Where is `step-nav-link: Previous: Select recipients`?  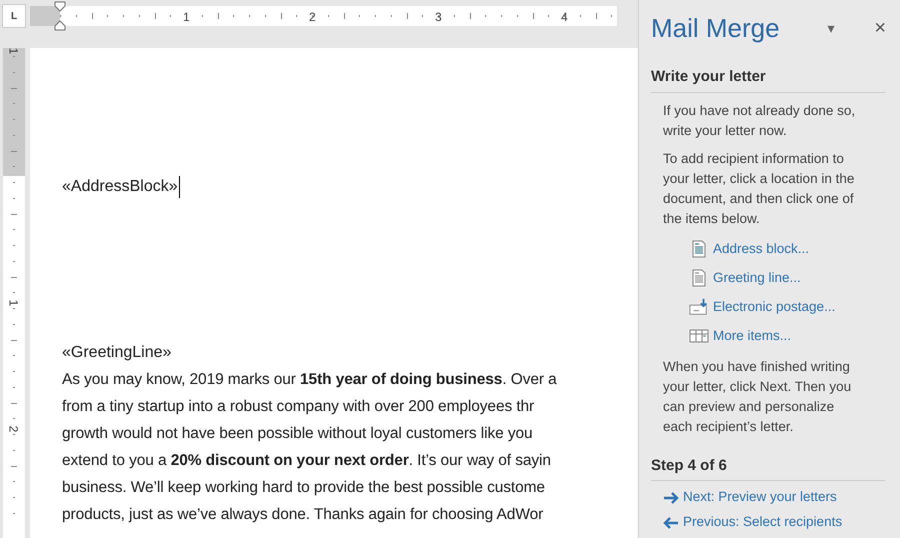 step-nav-link: Previous: Select recipients is located at coordinates (774, 522).